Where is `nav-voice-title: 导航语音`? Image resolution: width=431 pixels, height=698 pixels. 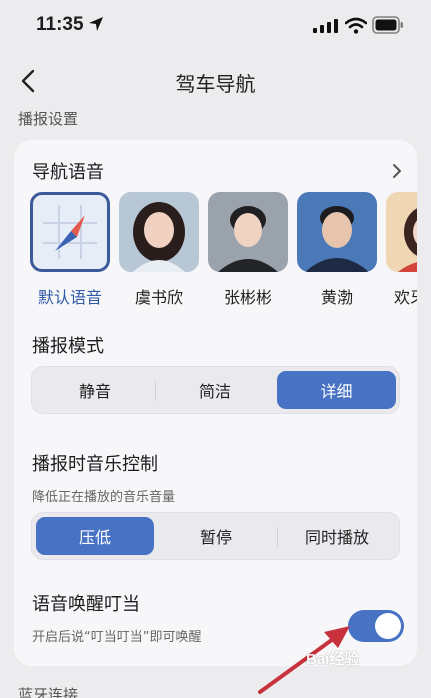 nav-voice-title: 导航语音 is located at coordinates (68, 172).